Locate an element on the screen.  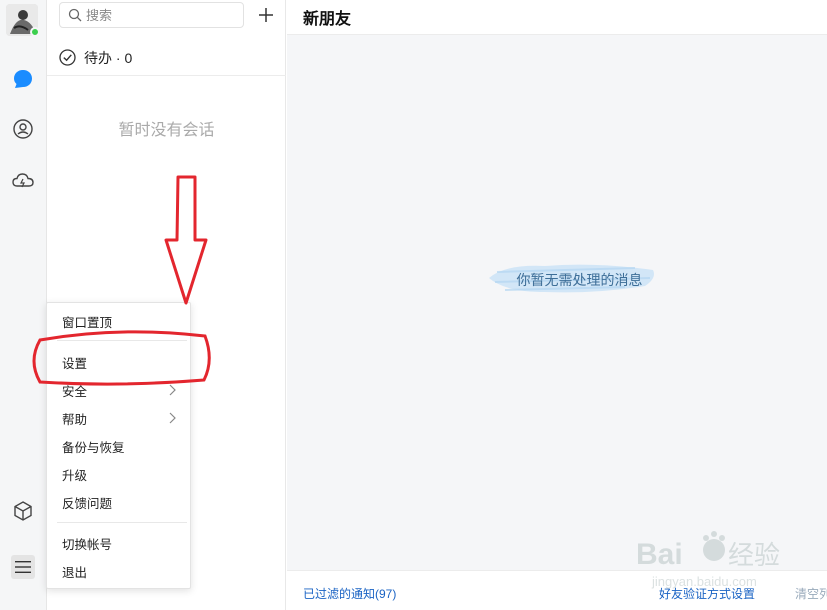
search-box is located at coordinates (151, 15).